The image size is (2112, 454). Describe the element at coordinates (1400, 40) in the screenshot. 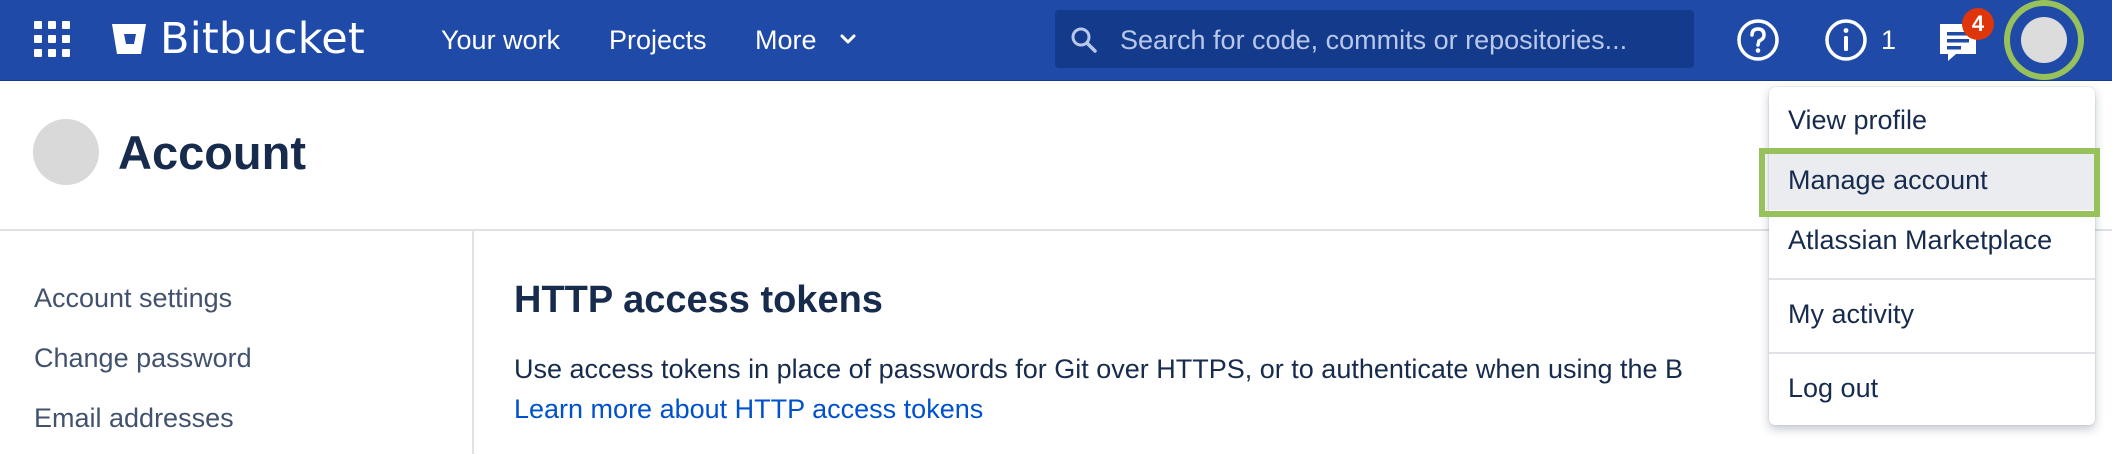

I see `search-input` at that location.